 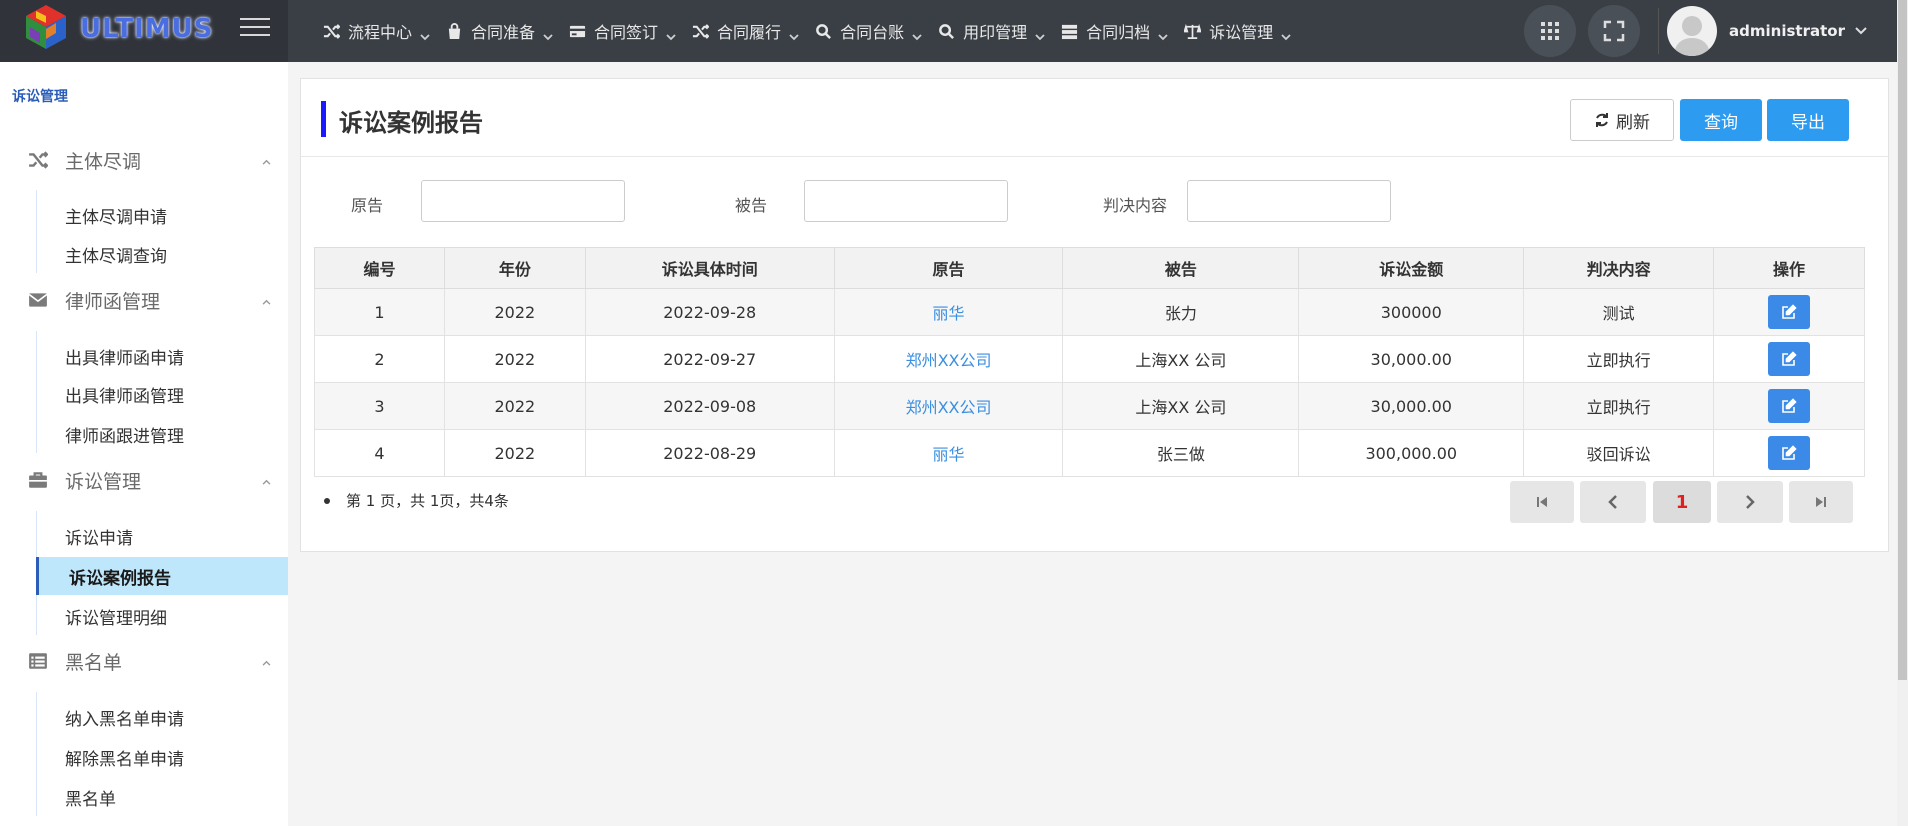 What do you see at coordinates (162, 356) in the screenshot?
I see `sidebar-item: 出具律师函申请` at bounding box center [162, 356].